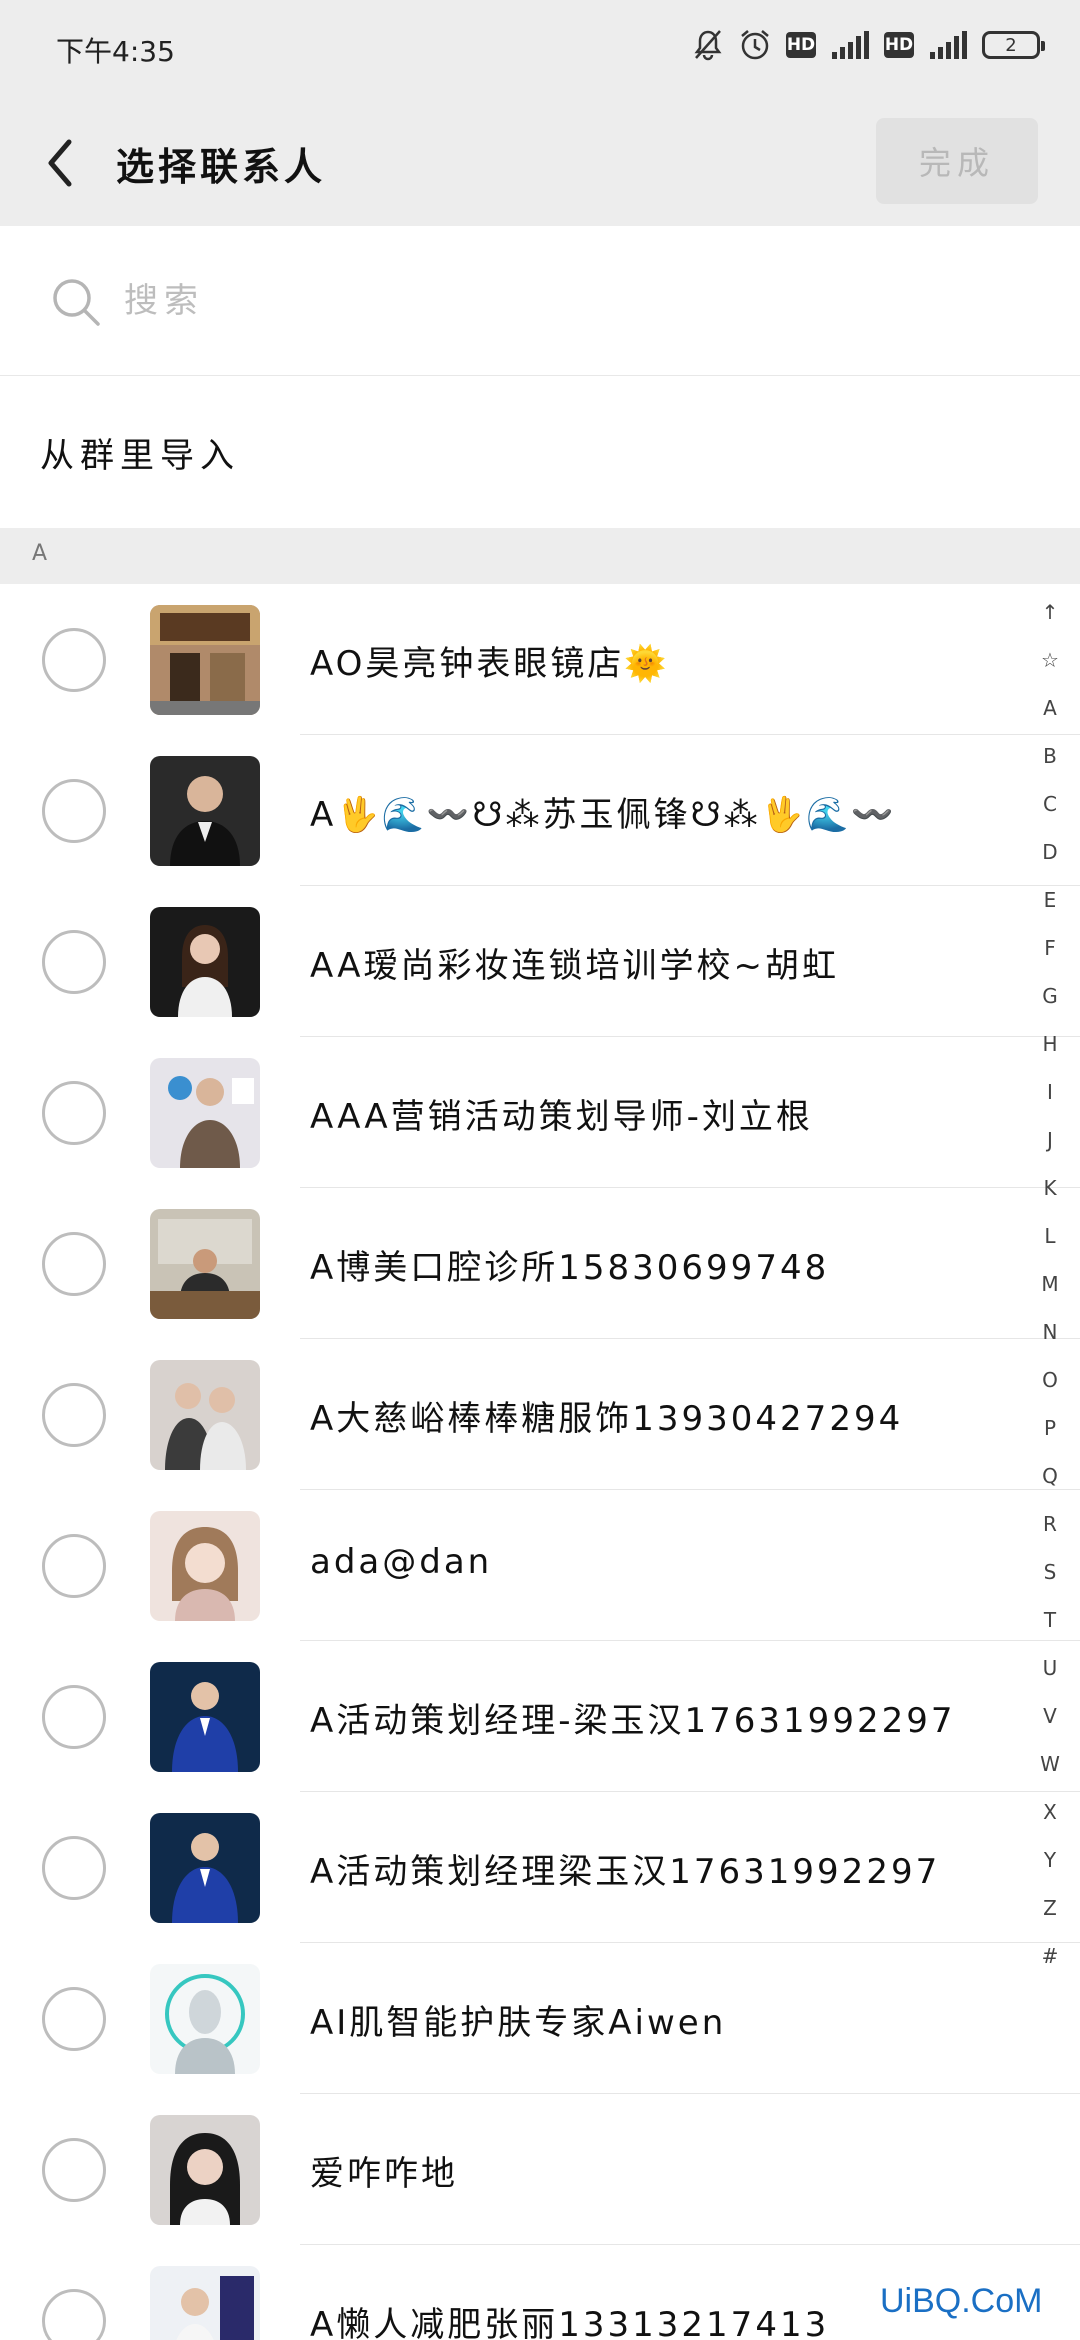 The image size is (1080, 2340). I want to click on back-arrow-icon, so click(60, 163).